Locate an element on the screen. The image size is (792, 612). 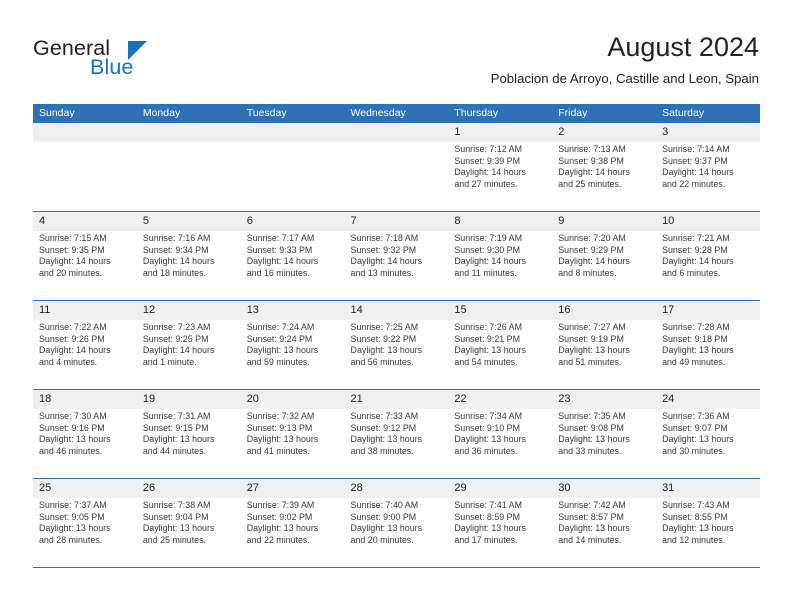
day-number: 30 is located at coordinates (604, 488).